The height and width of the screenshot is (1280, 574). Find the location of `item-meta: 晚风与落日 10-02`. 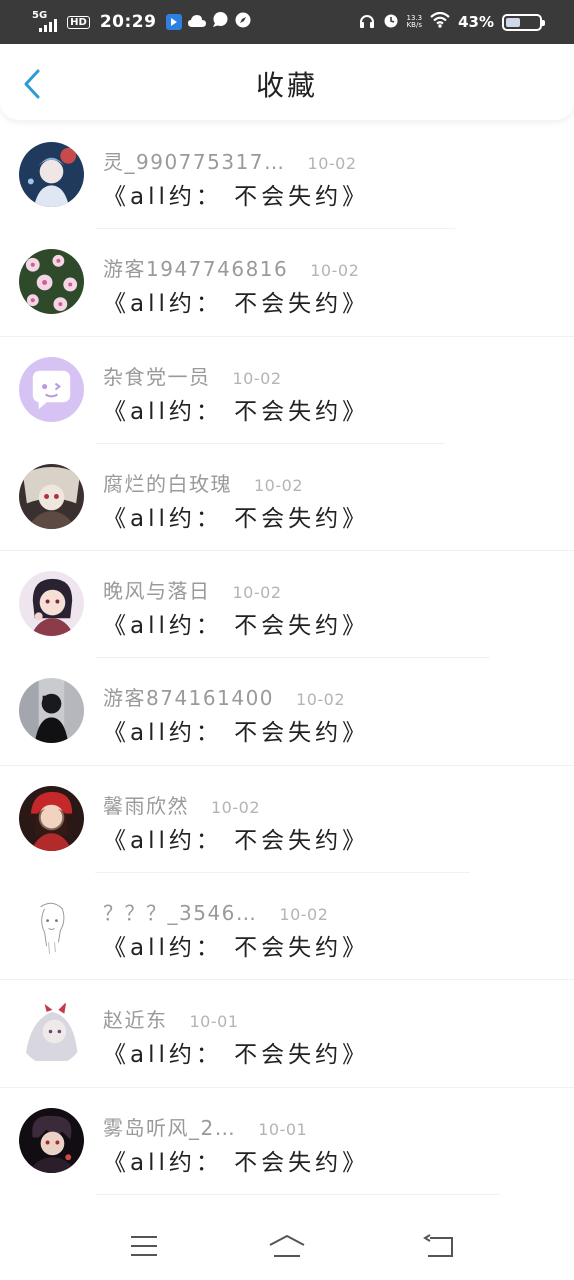

item-meta: 晚风与落日 10-02 is located at coordinates (192, 589).